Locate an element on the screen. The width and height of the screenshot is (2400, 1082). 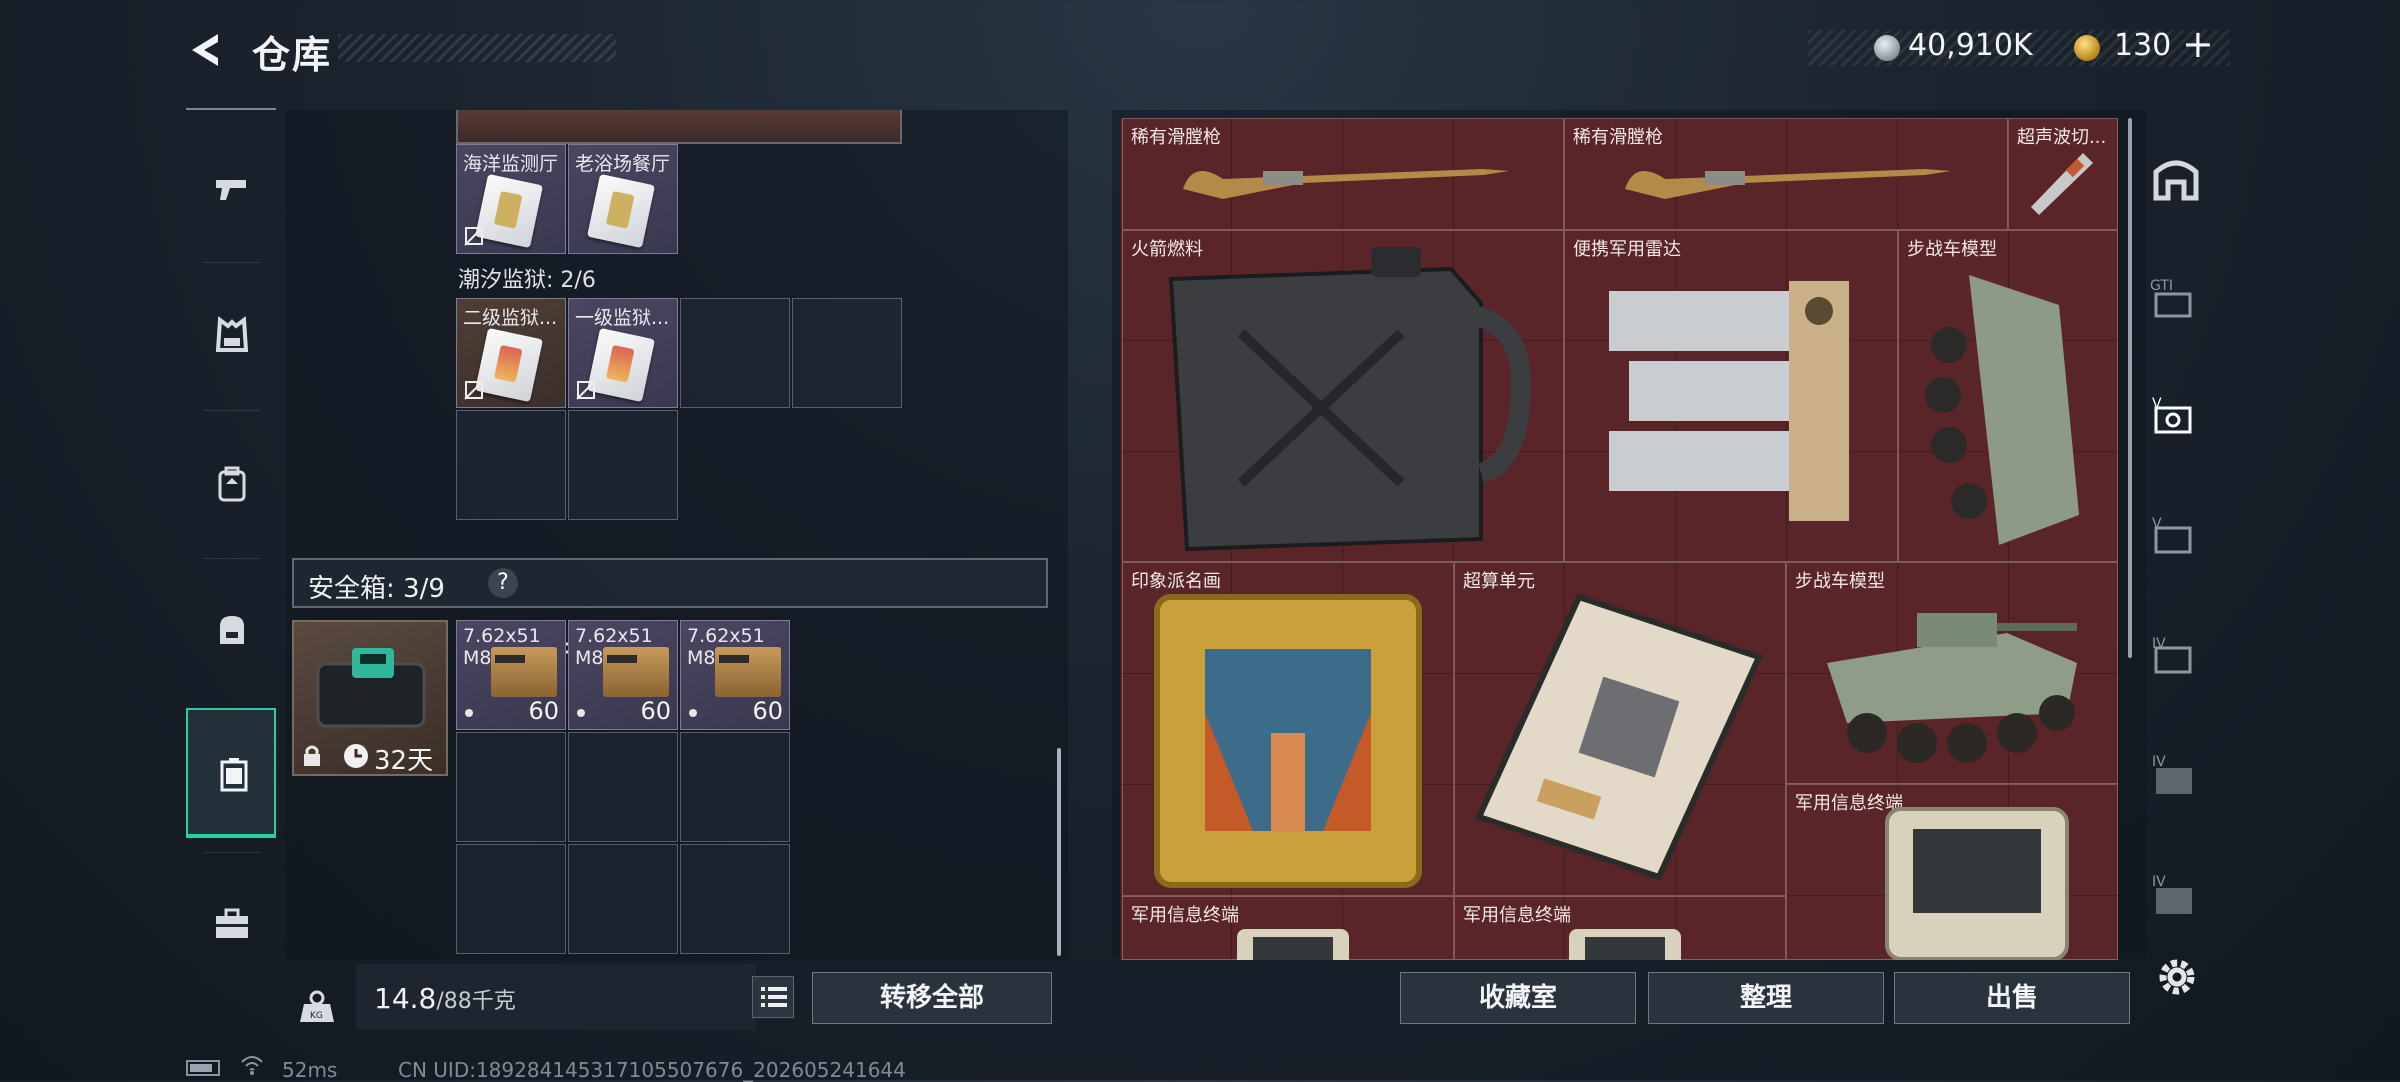
toolbox-icon is located at coordinates (232, 923).